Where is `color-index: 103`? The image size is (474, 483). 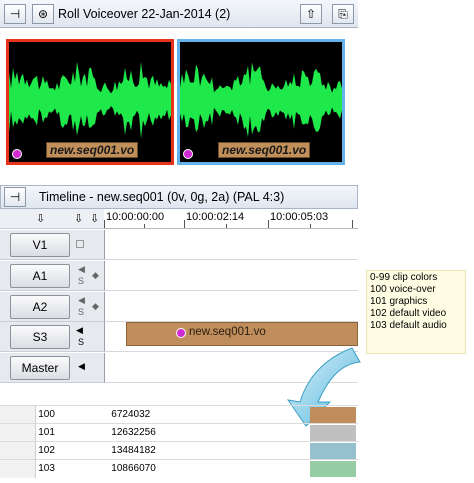 color-index: 103 is located at coordinates (72, 468).